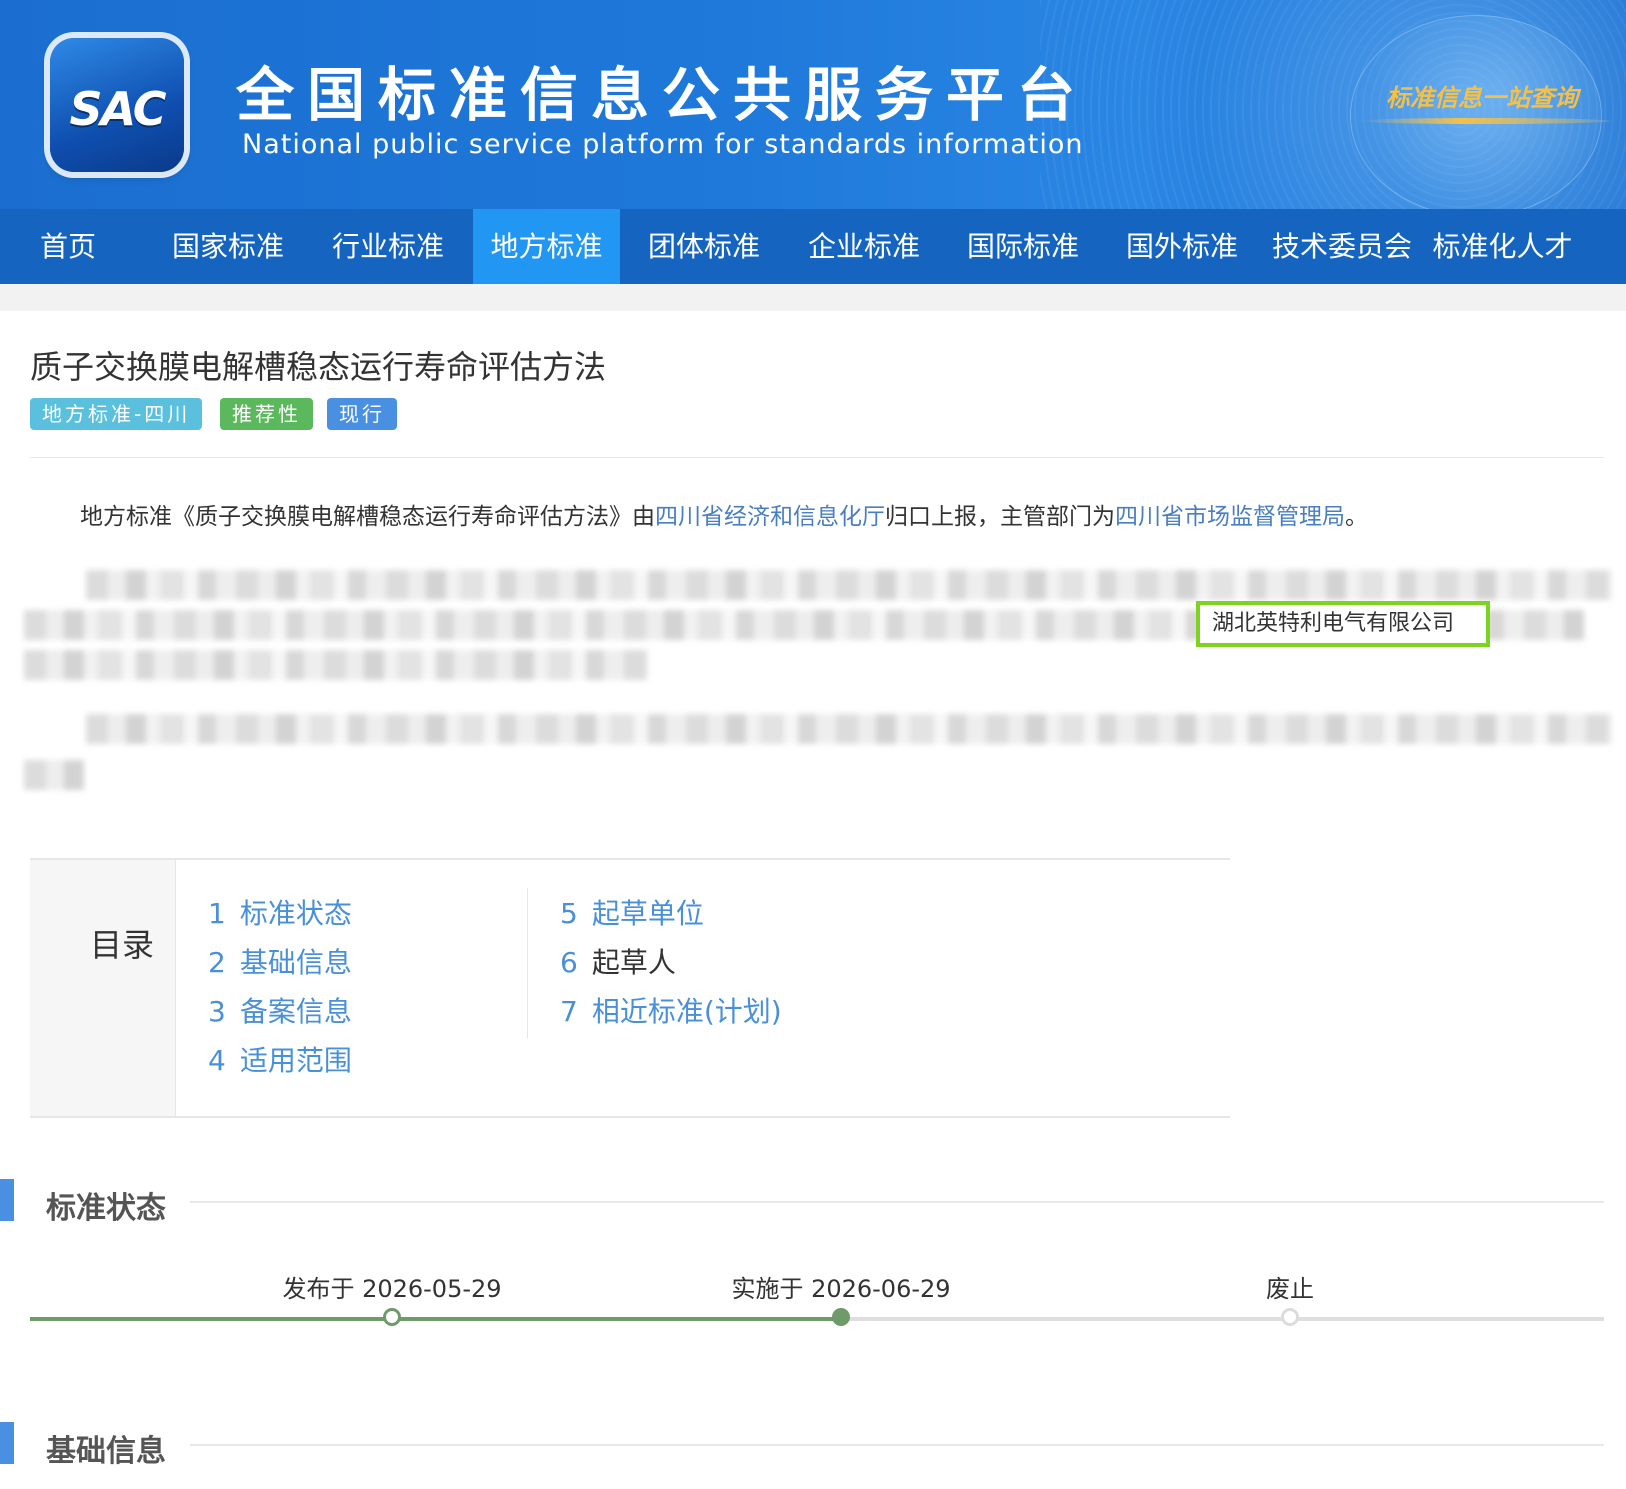  I want to click on toc-text: 适用范围, so click(295, 1060).